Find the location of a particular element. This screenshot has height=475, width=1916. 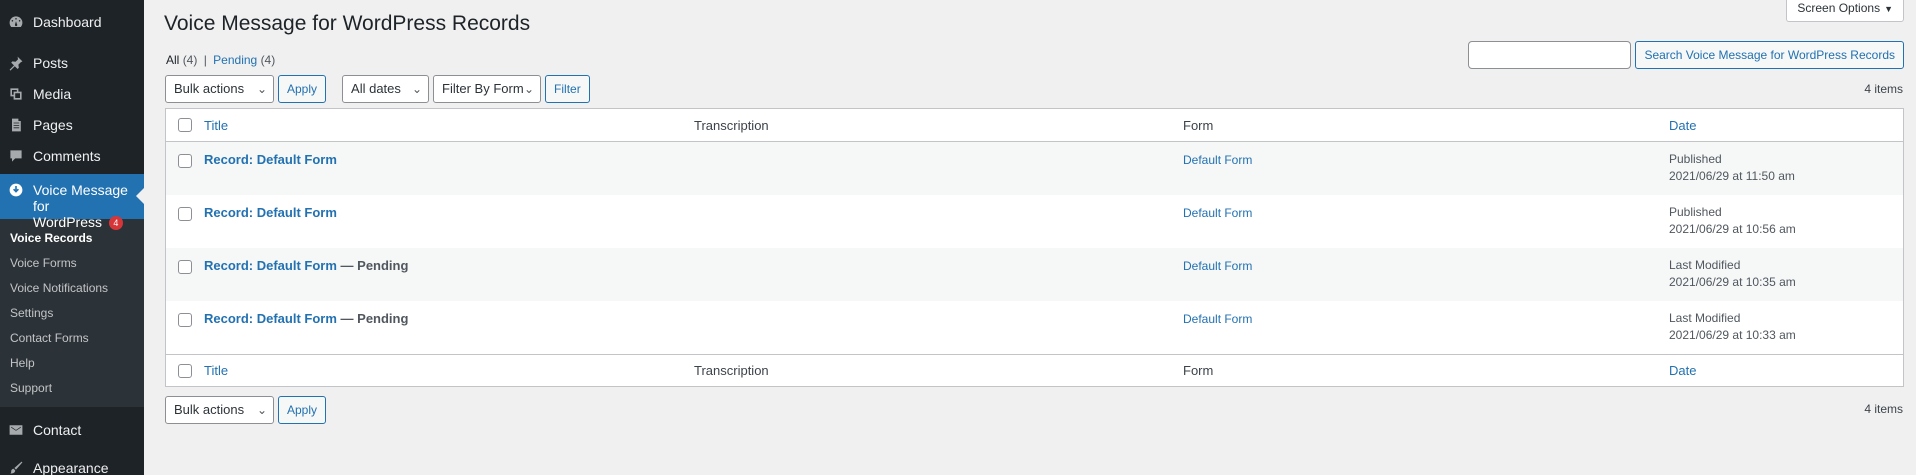

menu-label: Pages is located at coordinates (53, 124).